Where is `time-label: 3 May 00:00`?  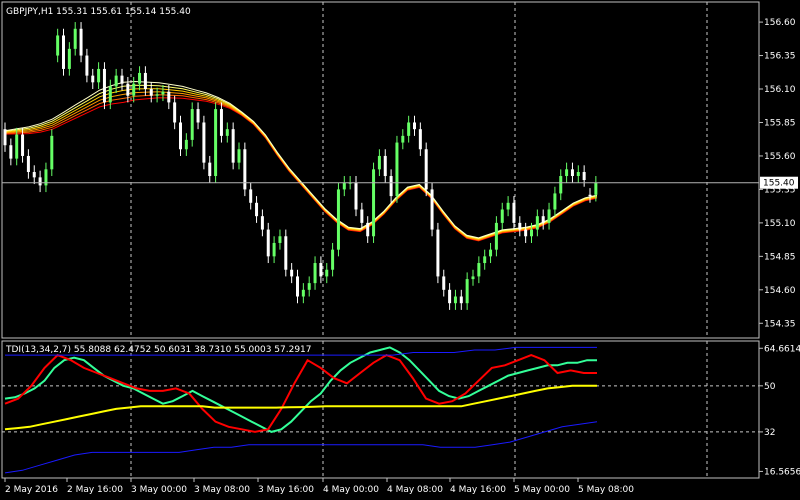
time-label: 3 May 00:00 is located at coordinates (159, 490).